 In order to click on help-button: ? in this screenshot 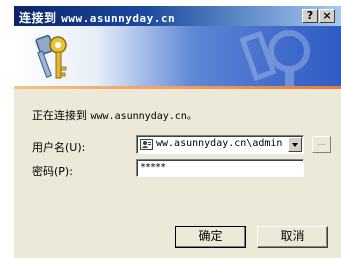, I will do `click(310, 16)`.